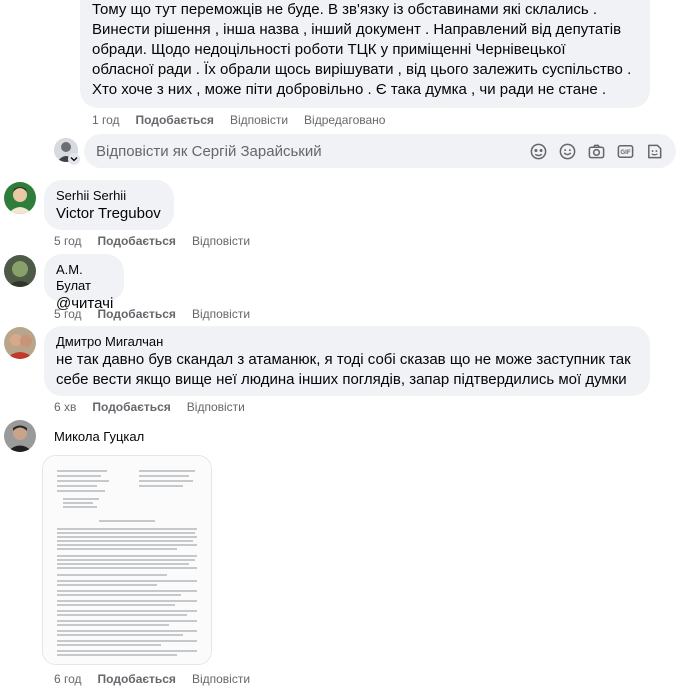 The height and width of the screenshot is (691, 680). I want to click on comment-meta: 6 хв Подобається Відповісти, so click(149, 407).